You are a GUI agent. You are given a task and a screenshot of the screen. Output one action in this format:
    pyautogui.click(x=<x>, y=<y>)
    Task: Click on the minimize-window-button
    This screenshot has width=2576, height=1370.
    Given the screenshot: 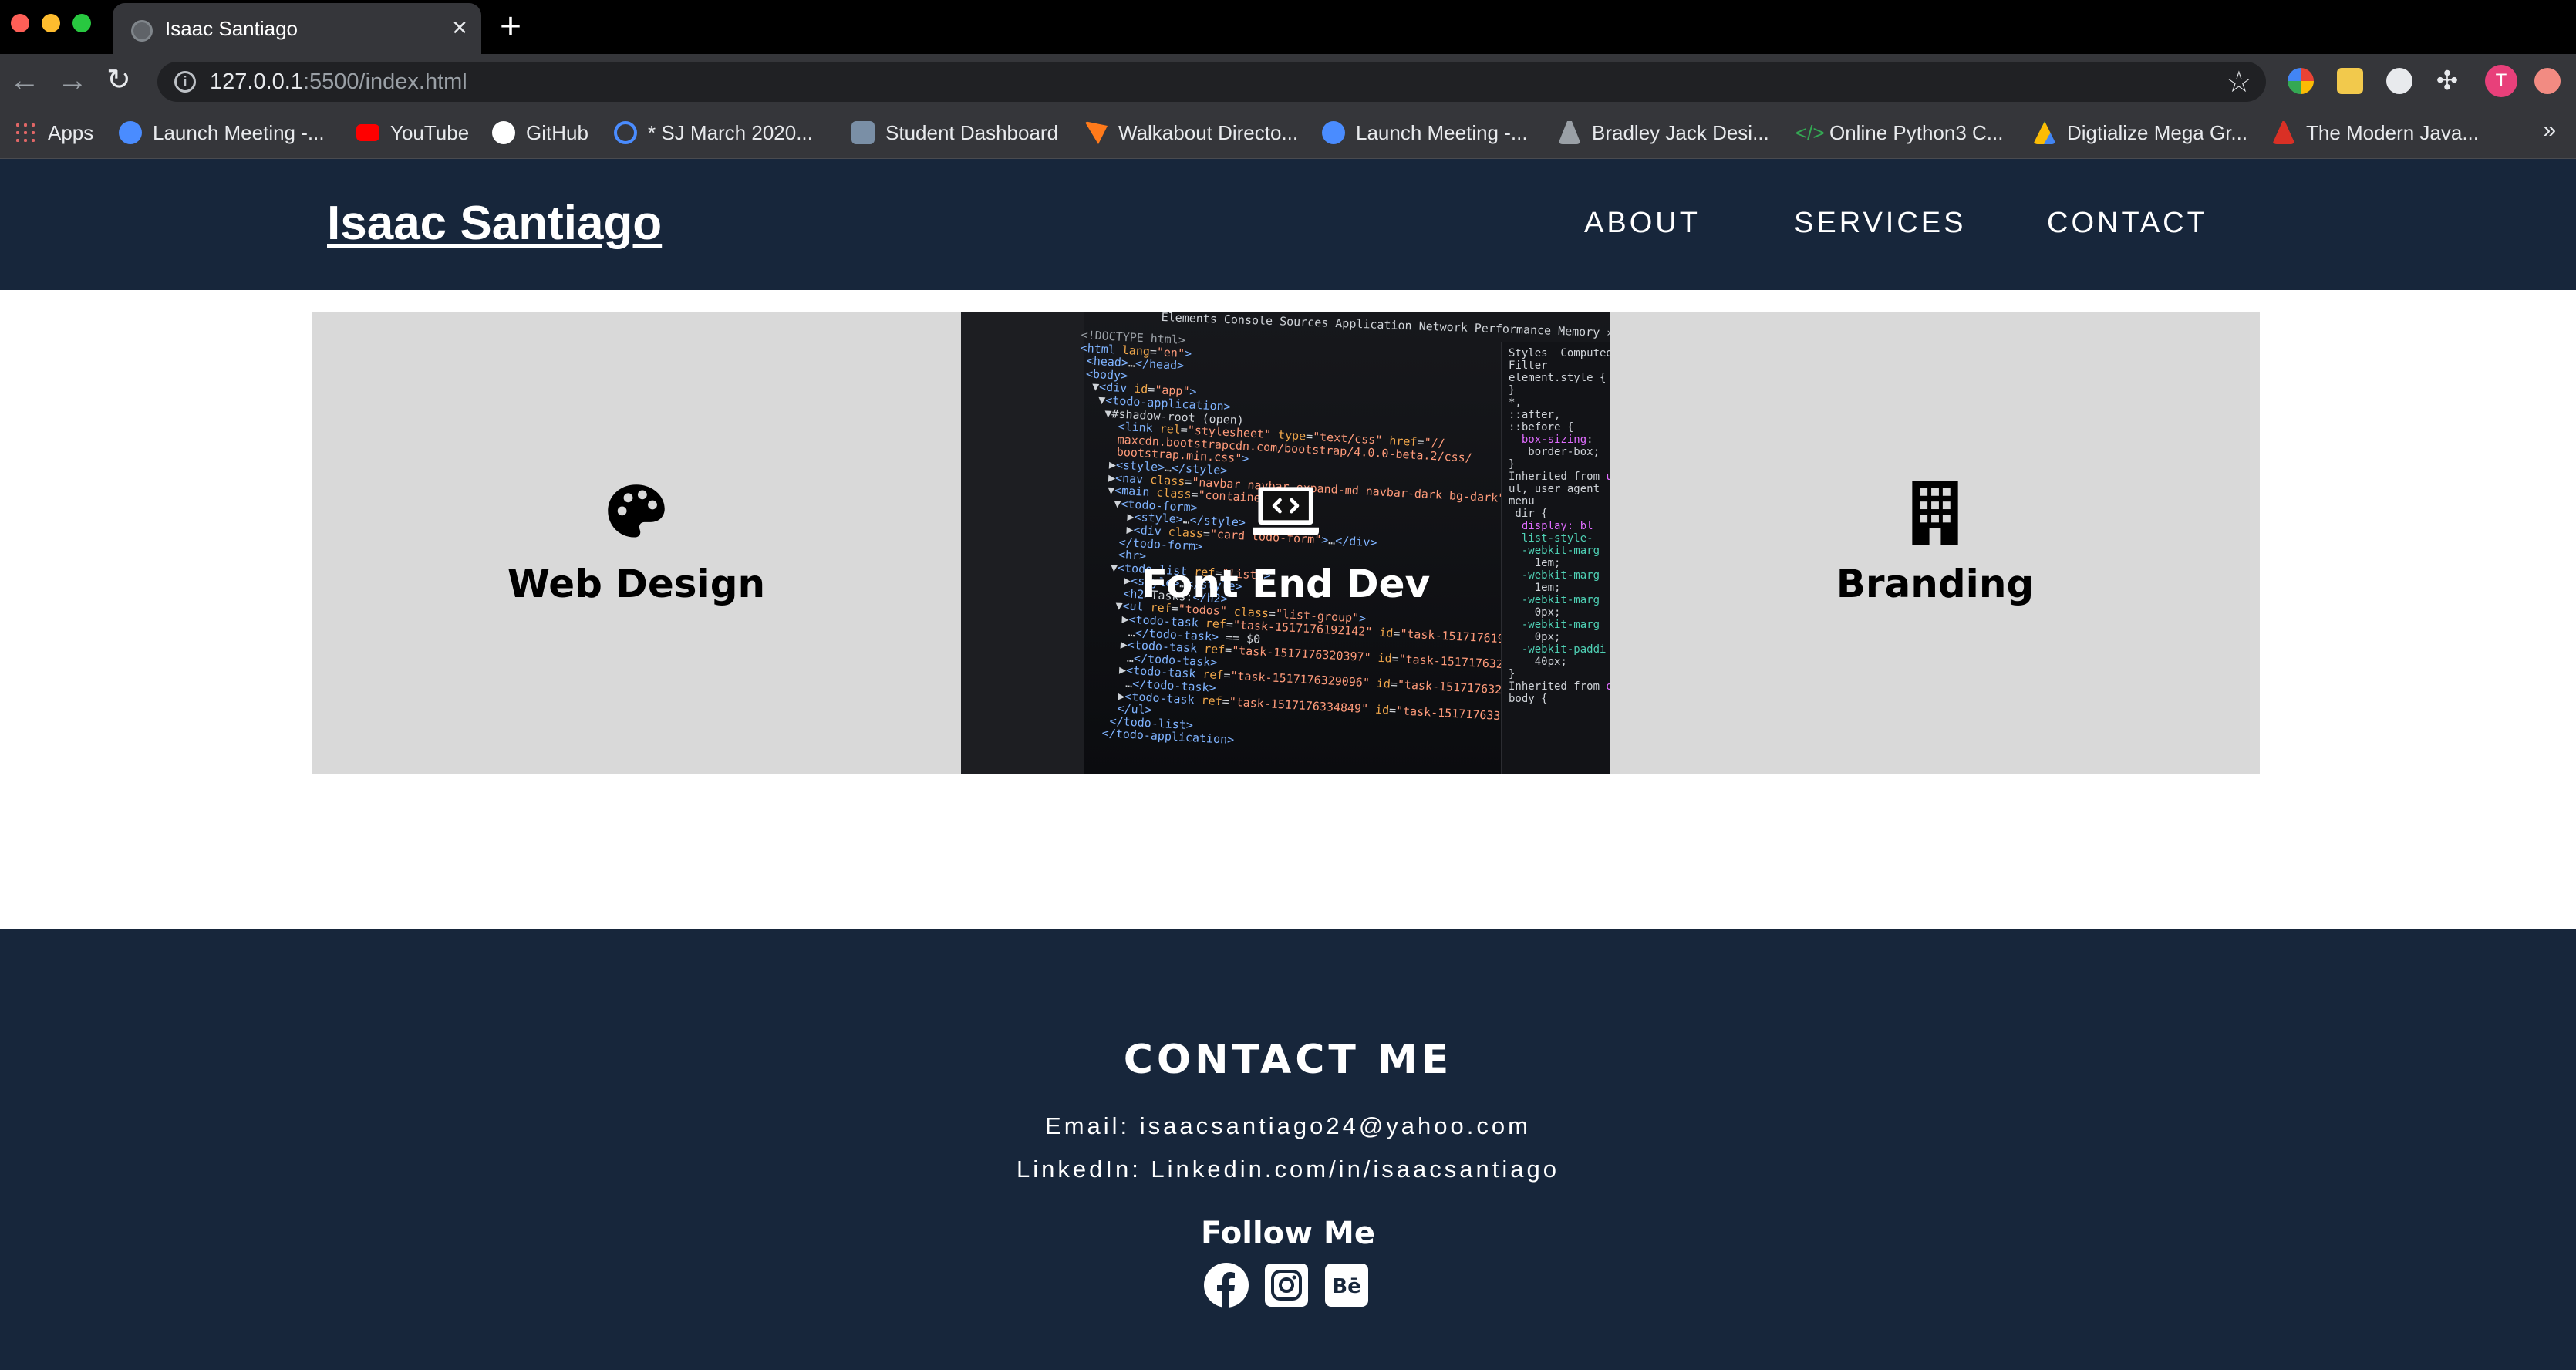 What is the action you would take?
    pyautogui.click(x=51, y=23)
    